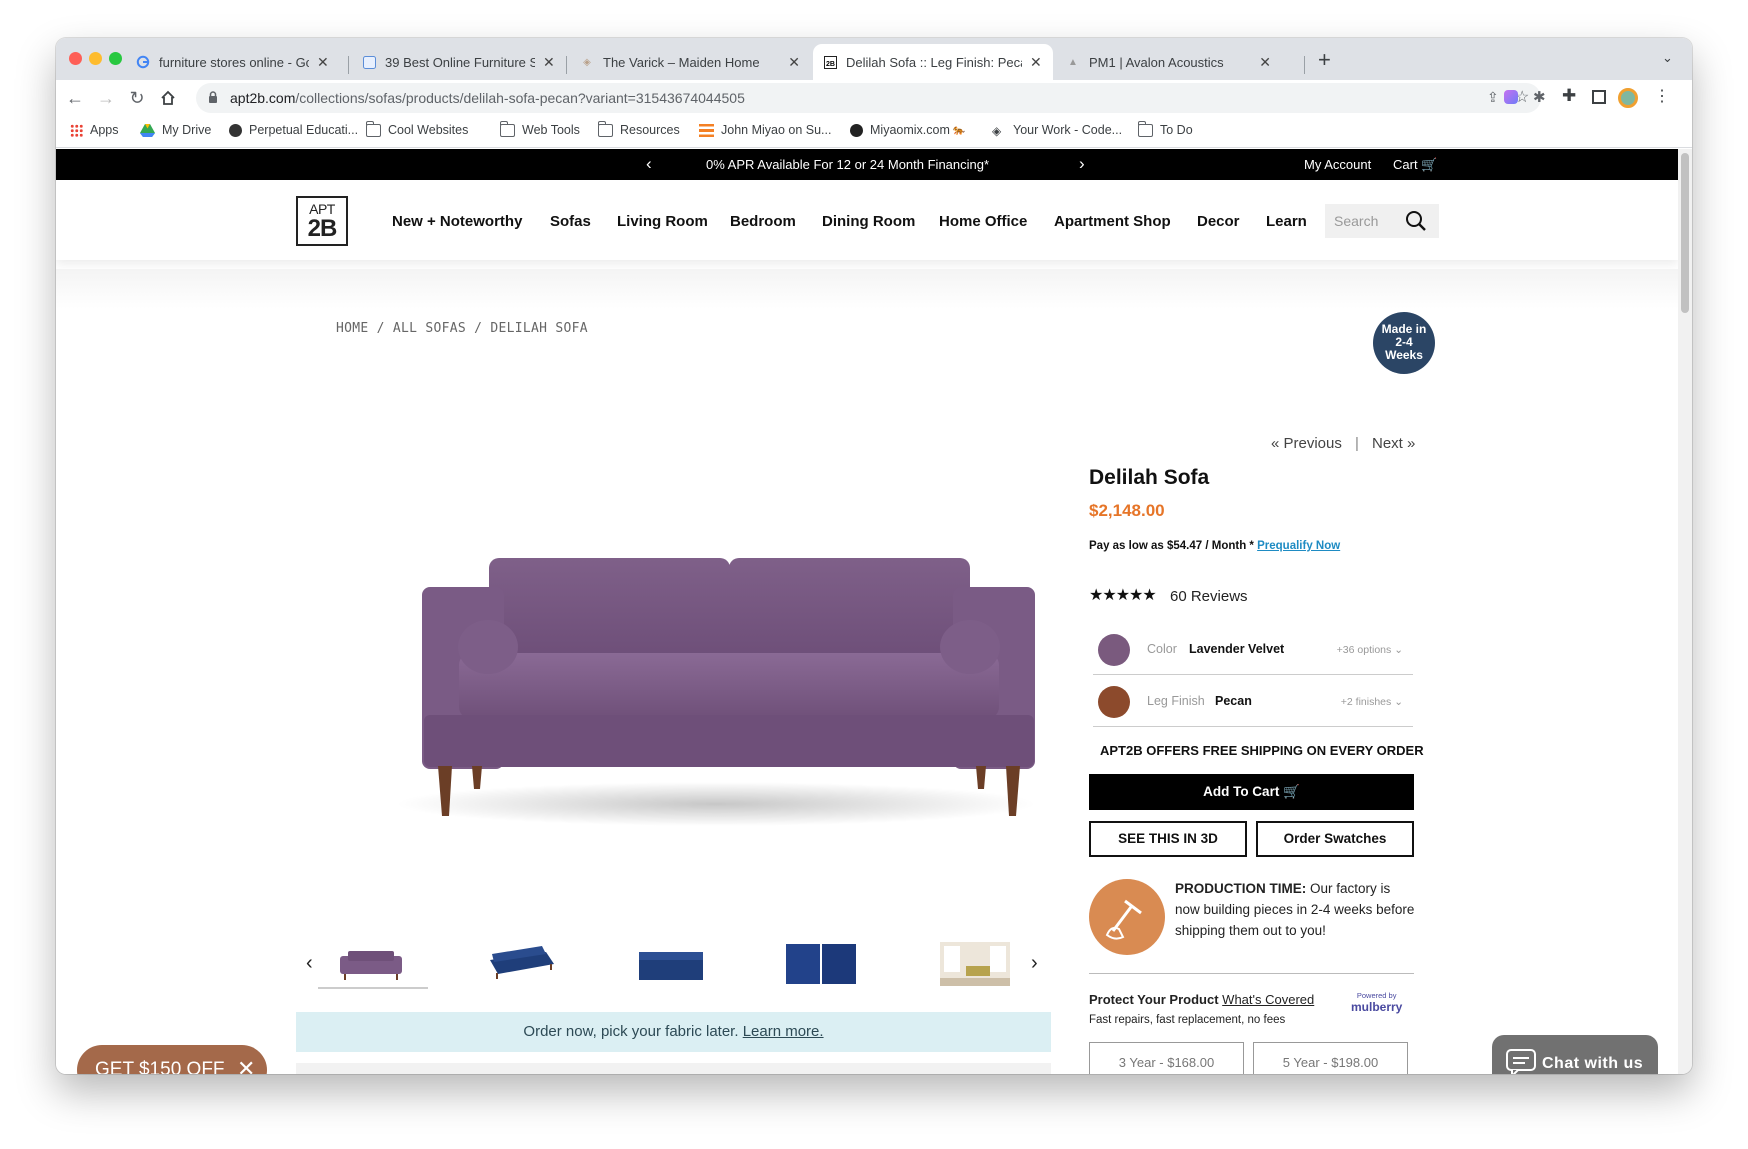 This screenshot has width=1748, height=1149. What do you see at coordinates (1398, 702) in the screenshot?
I see `chevron-down-icon: ⌄` at bounding box center [1398, 702].